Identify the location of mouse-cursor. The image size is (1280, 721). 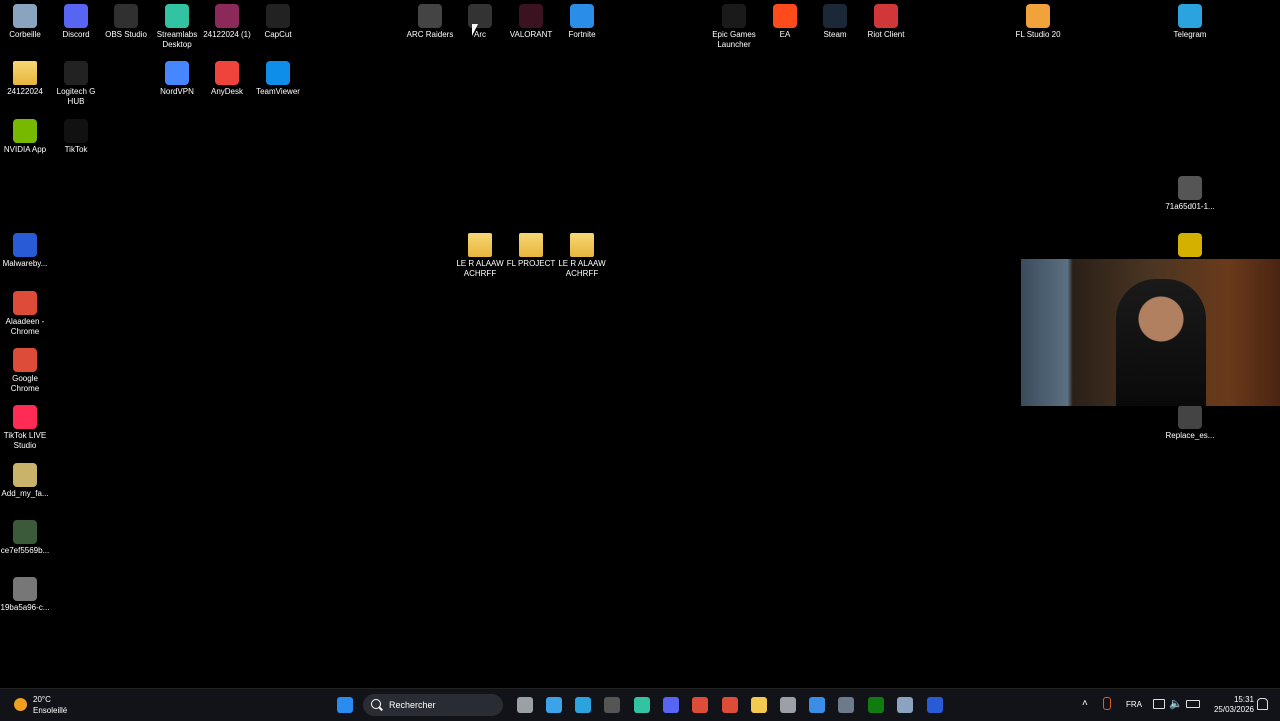
(475, 30).